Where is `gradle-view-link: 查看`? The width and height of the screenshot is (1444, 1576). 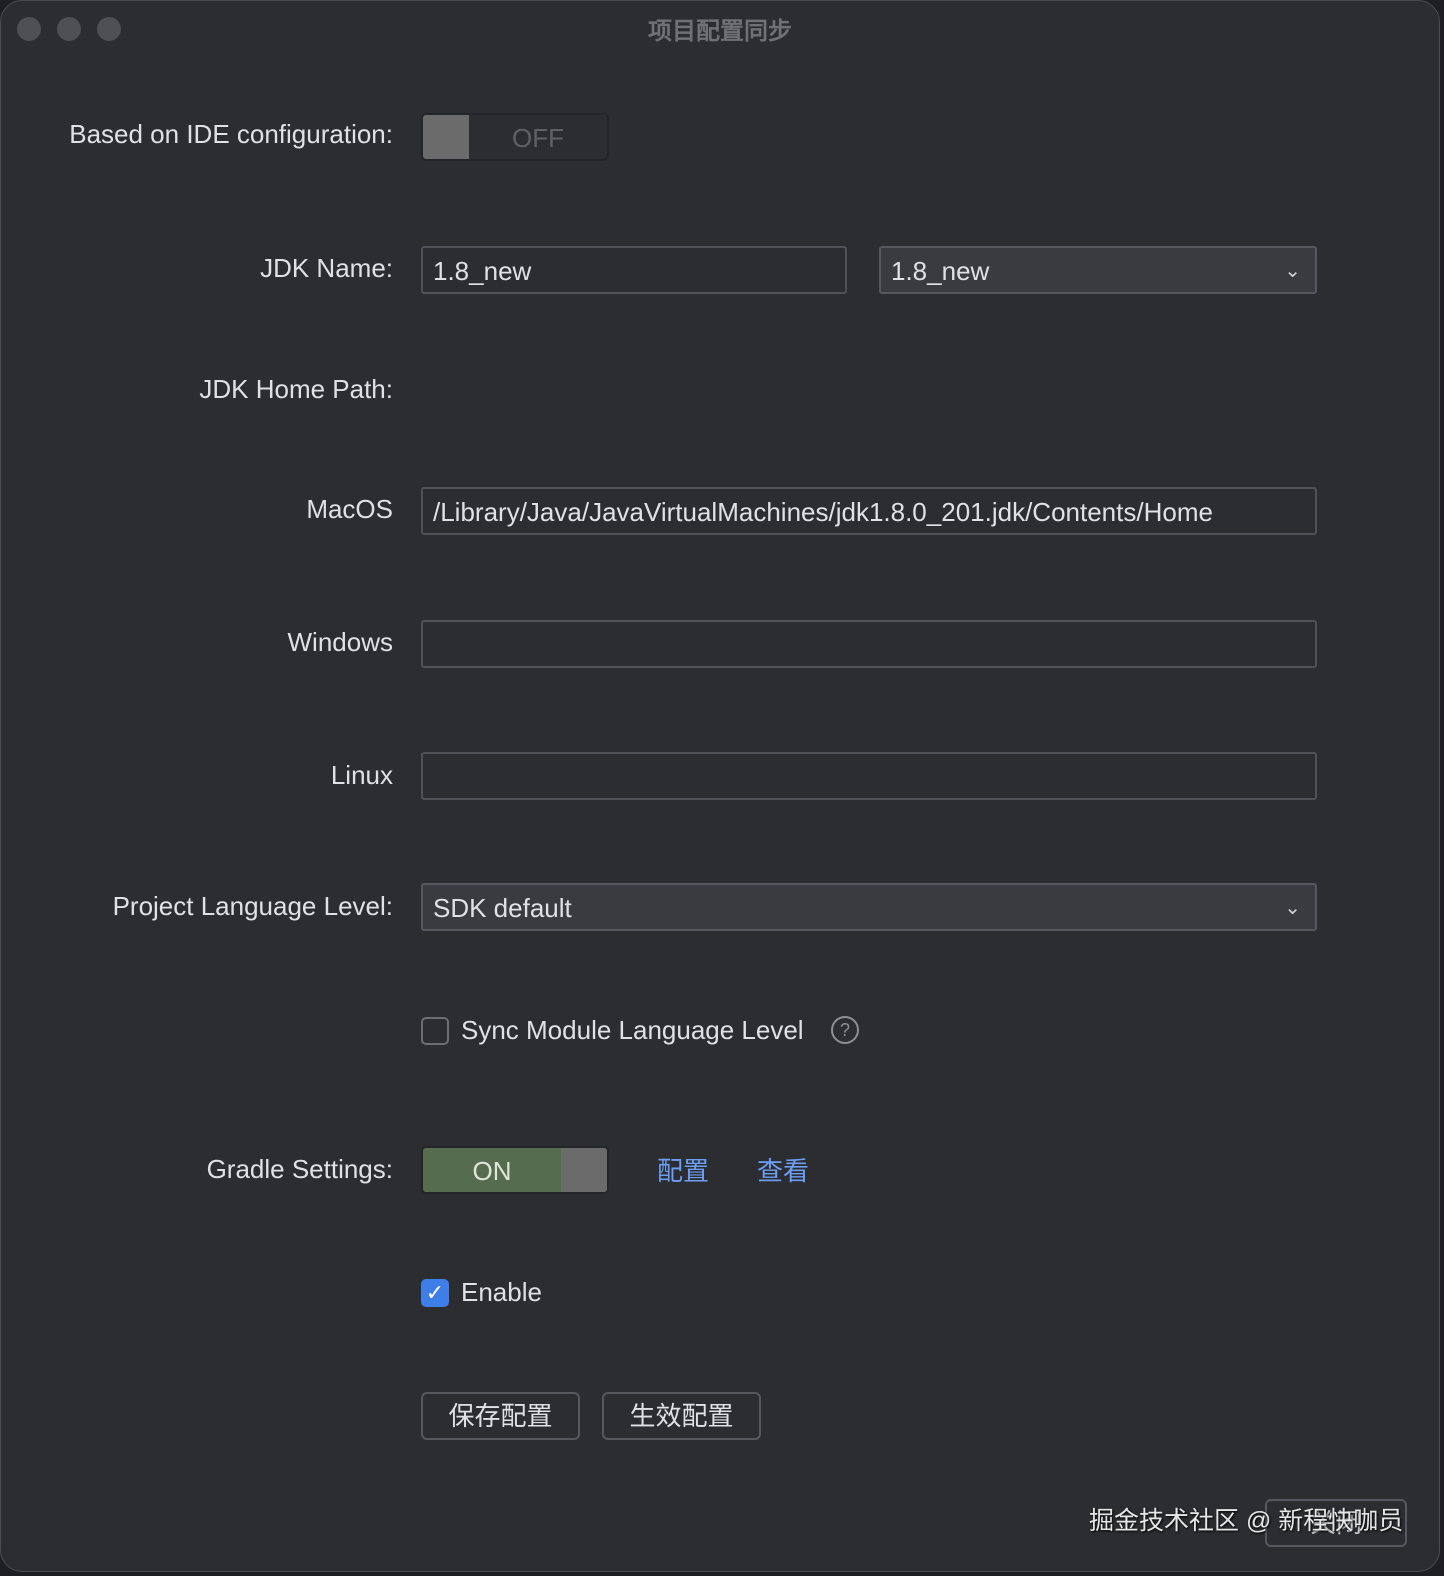 gradle-view-link: 查看 is located at coordinates (783, 1169).